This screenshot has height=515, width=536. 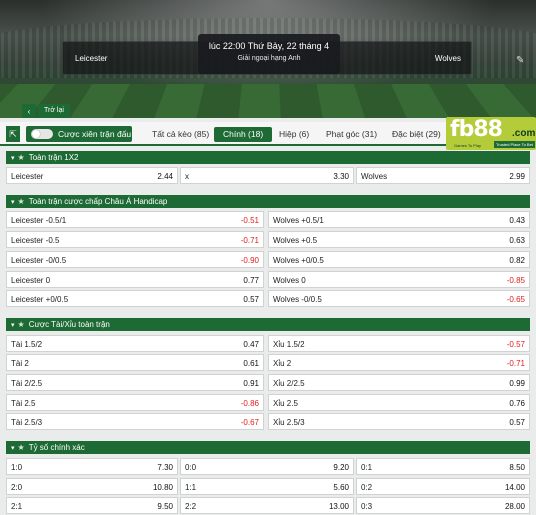 I want to click on odds-cell: x 3.30, so click(x=267, y=175).